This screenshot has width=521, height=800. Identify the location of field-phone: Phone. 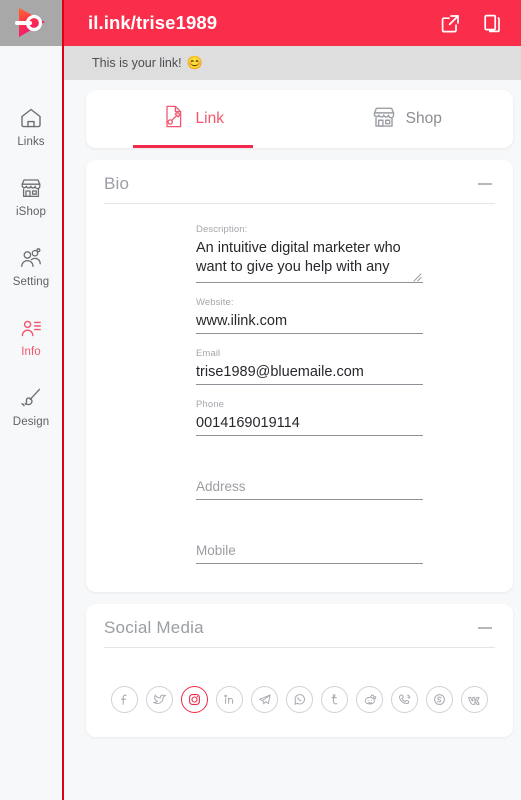
(345, 417).